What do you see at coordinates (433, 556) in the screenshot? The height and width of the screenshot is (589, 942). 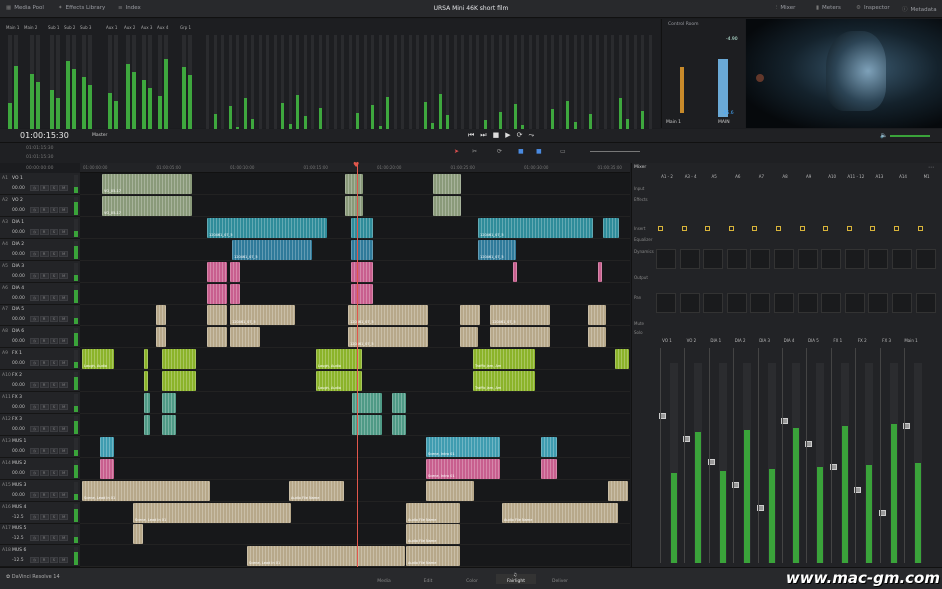 I see `audio-clip: Audio File Name` at bounding box center [433, 556].